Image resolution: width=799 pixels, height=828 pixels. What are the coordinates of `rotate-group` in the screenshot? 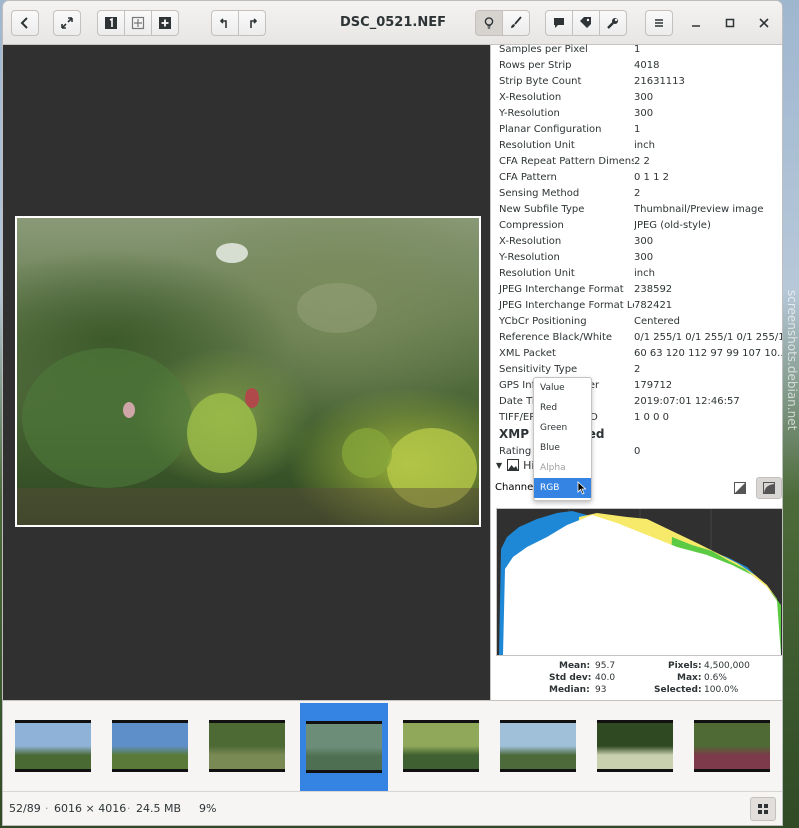 It's located at (238, 23).